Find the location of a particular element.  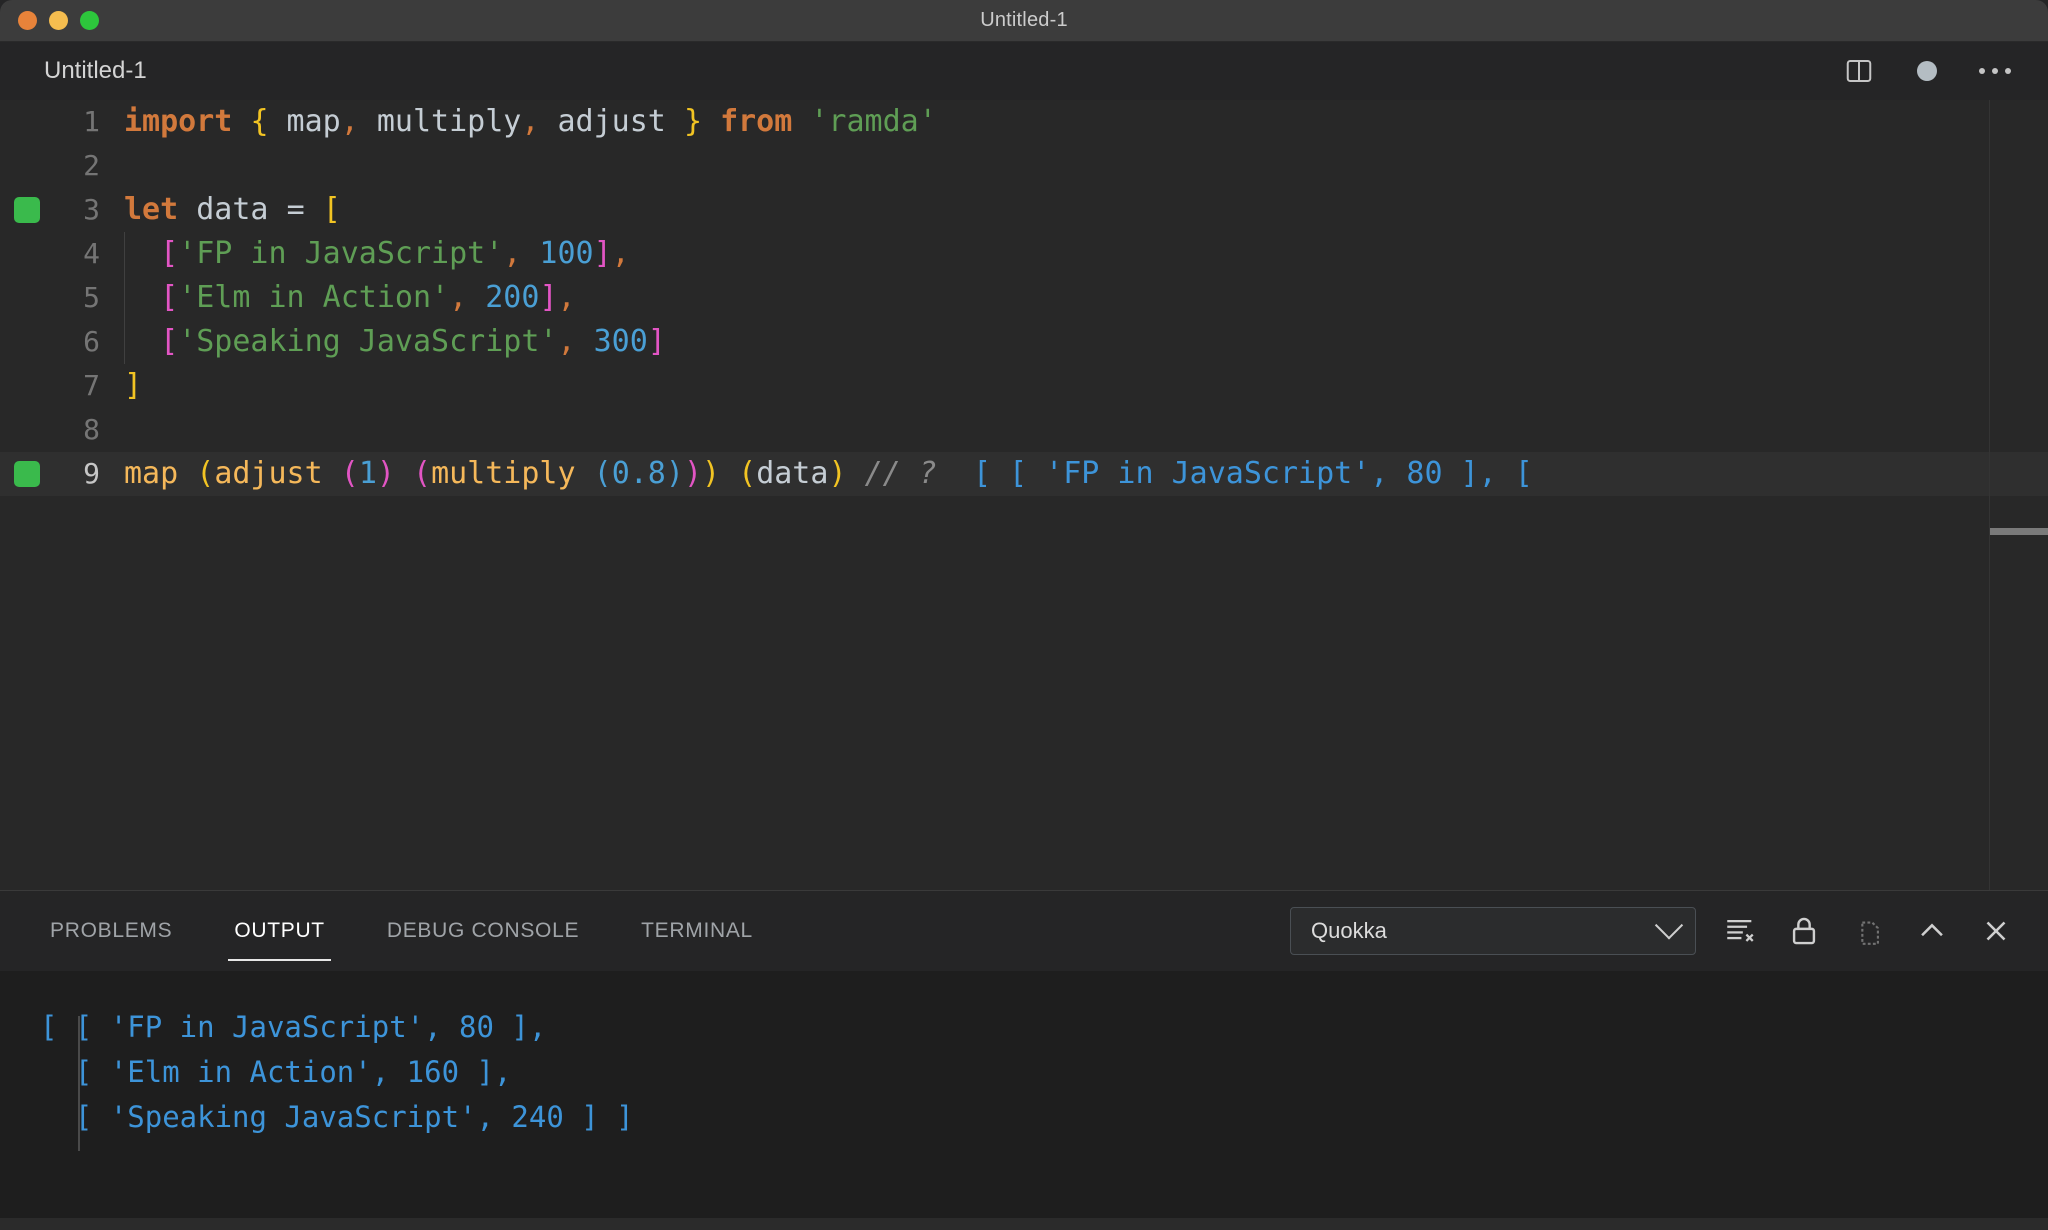

panel-tab-problems: PROBLEMS is located at coordinates (111, 931).